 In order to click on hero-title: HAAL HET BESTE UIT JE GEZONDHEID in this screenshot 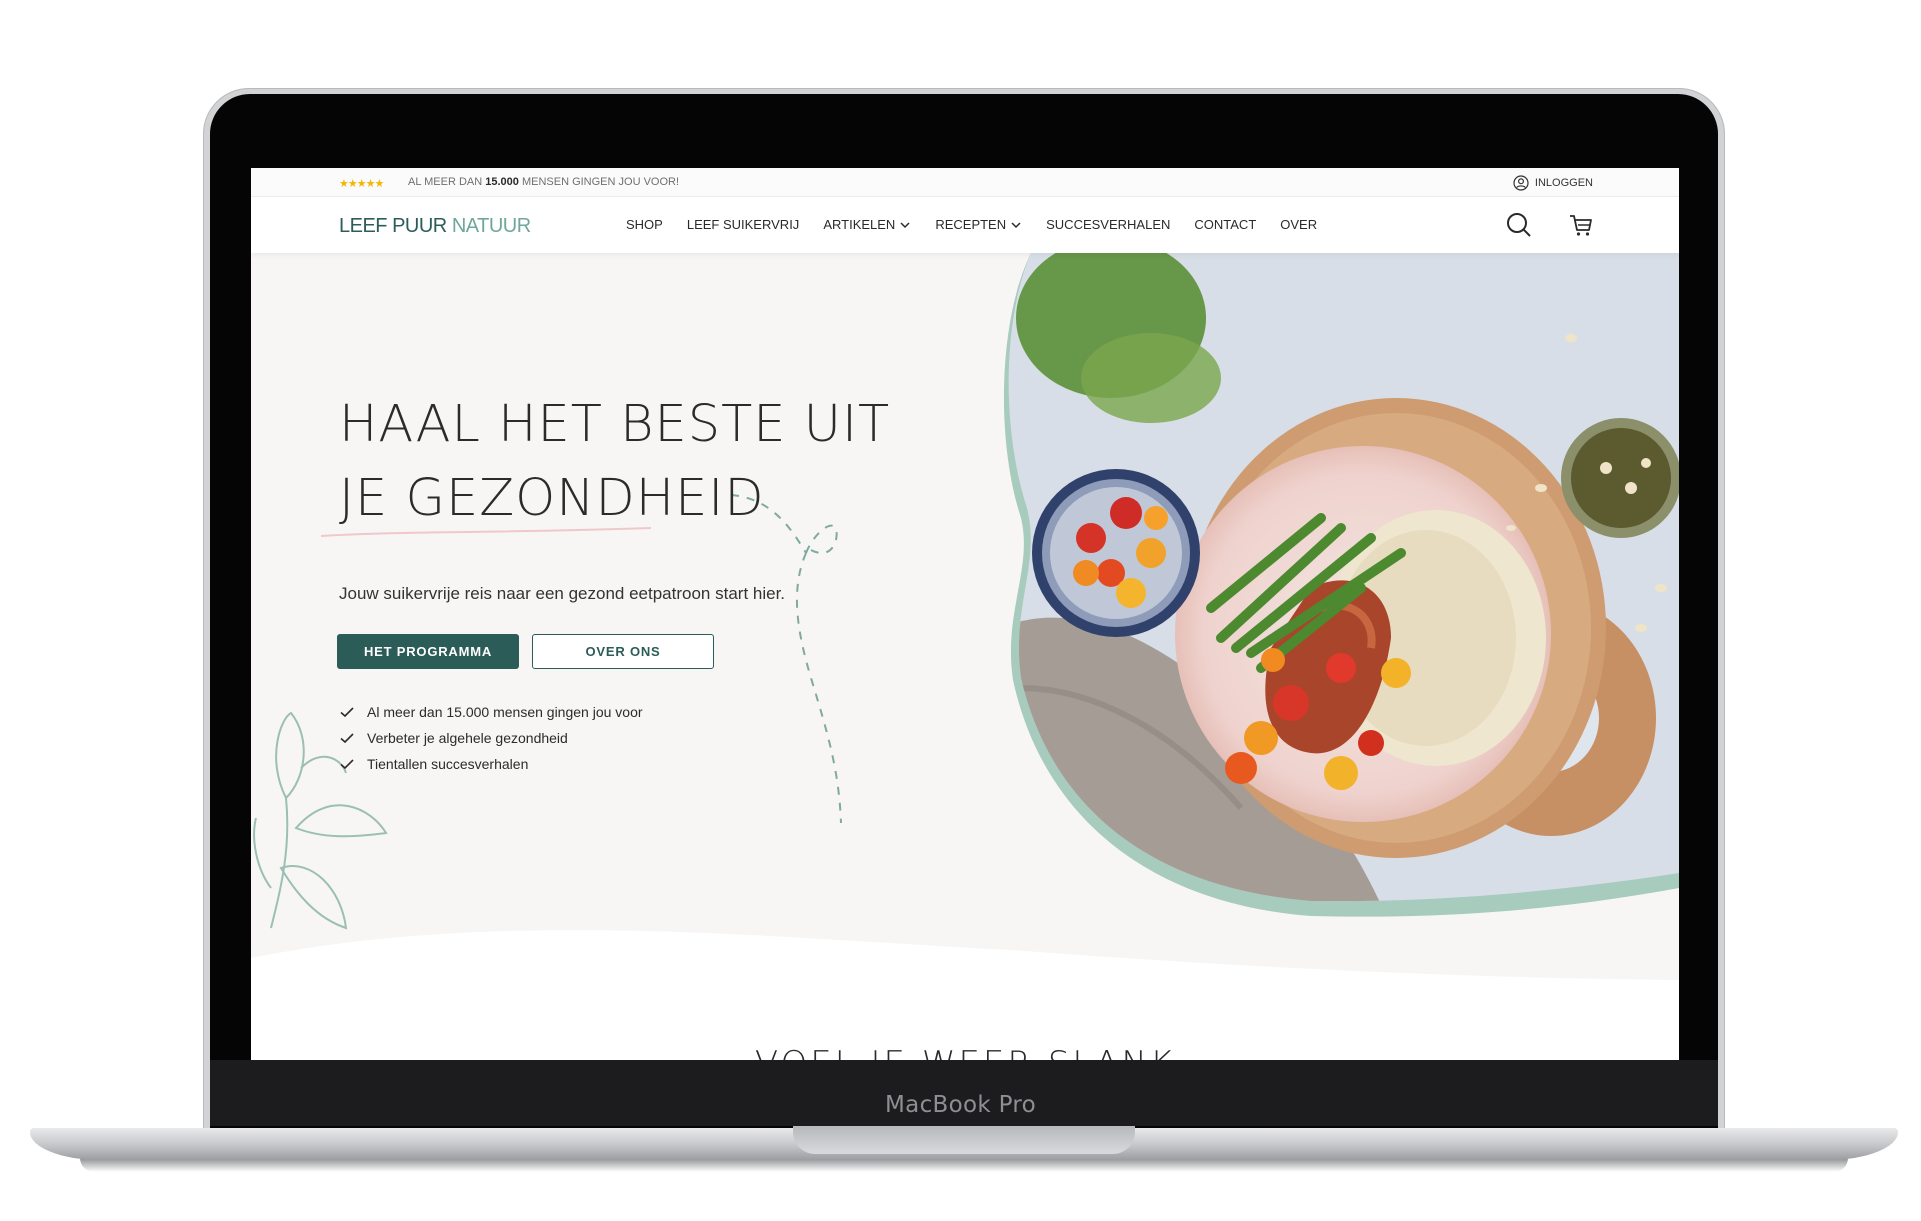, I will do `click(614, 462)`.